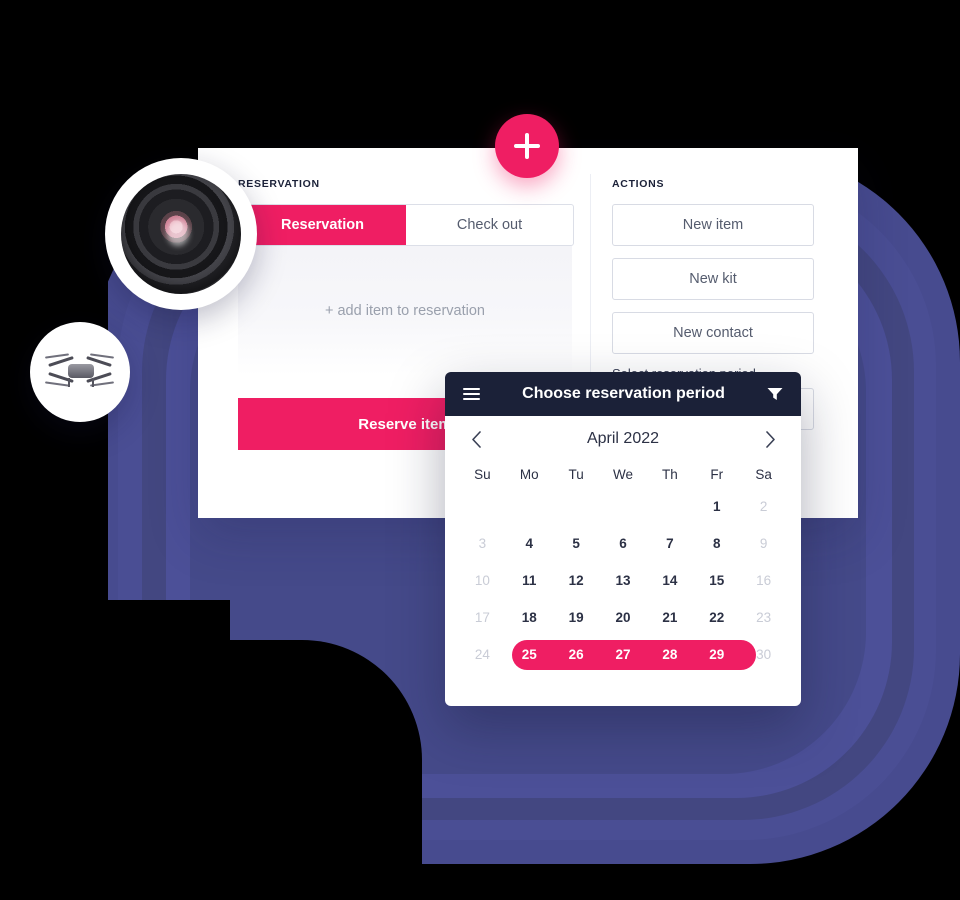 The image size is (960, 900). What do you see at coordinates (763, 618) in the screenshot?
I see `calendar-day-23: 23` at bounding box center [763, 618].